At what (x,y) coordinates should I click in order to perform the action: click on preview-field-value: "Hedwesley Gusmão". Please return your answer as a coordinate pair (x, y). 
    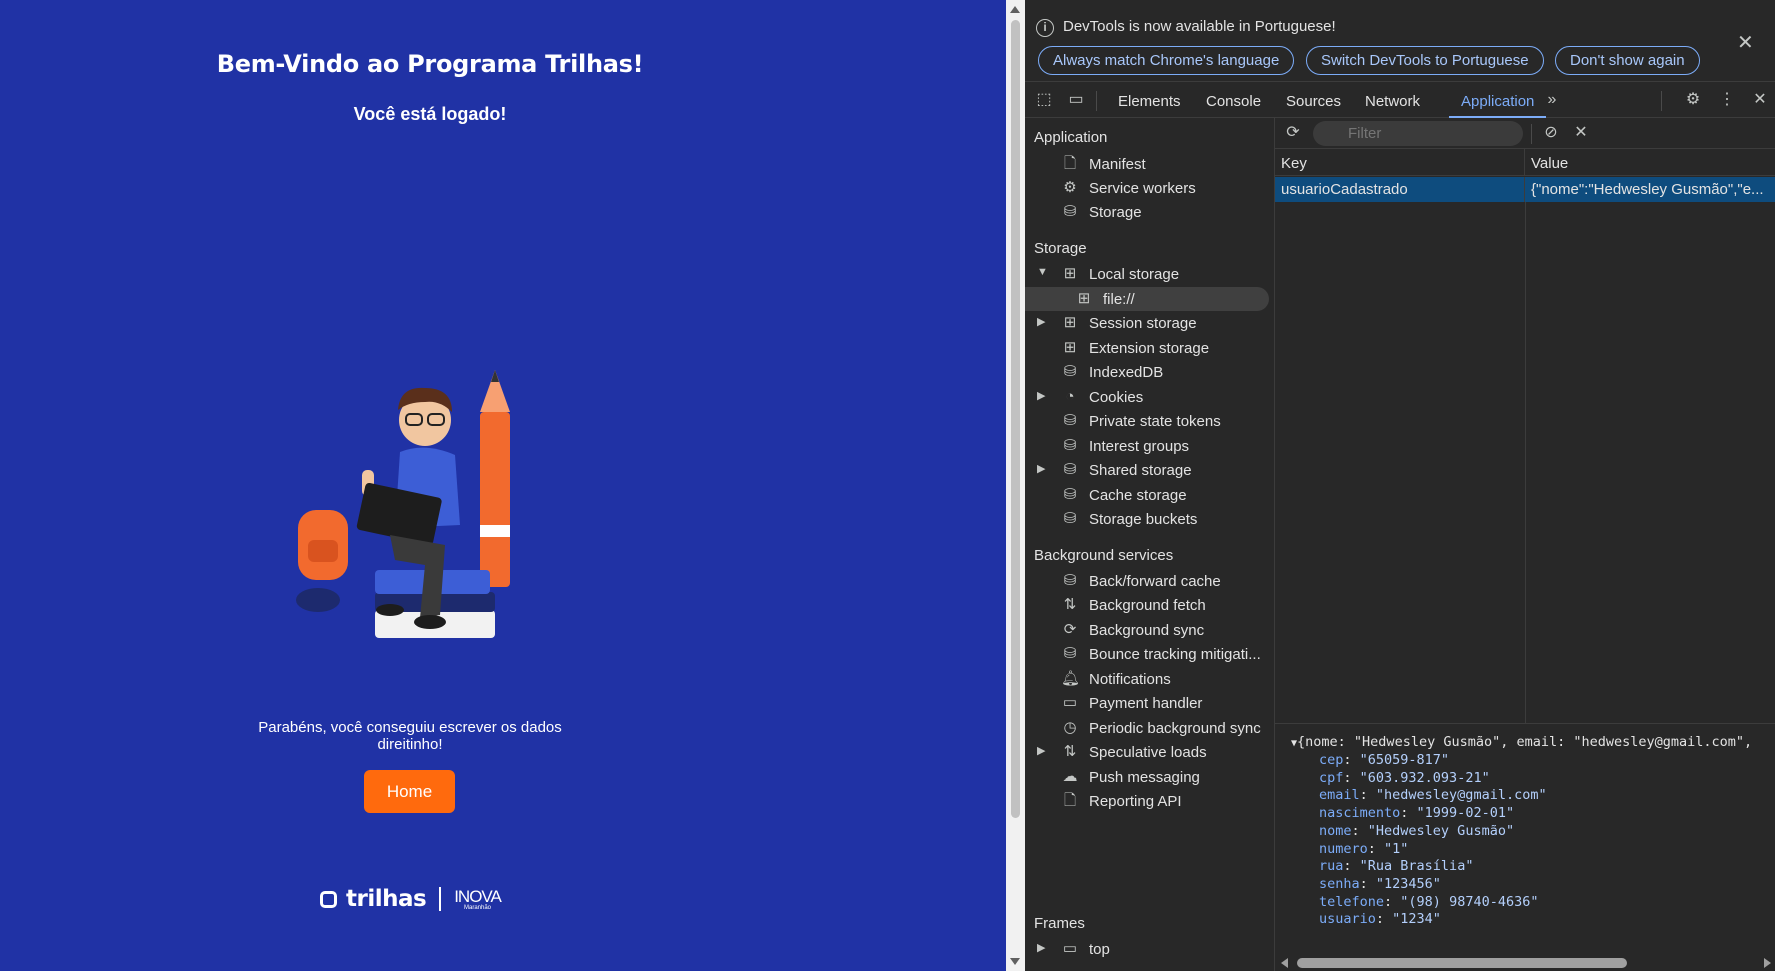
    Looking at the image, I should click on (1441, 830).